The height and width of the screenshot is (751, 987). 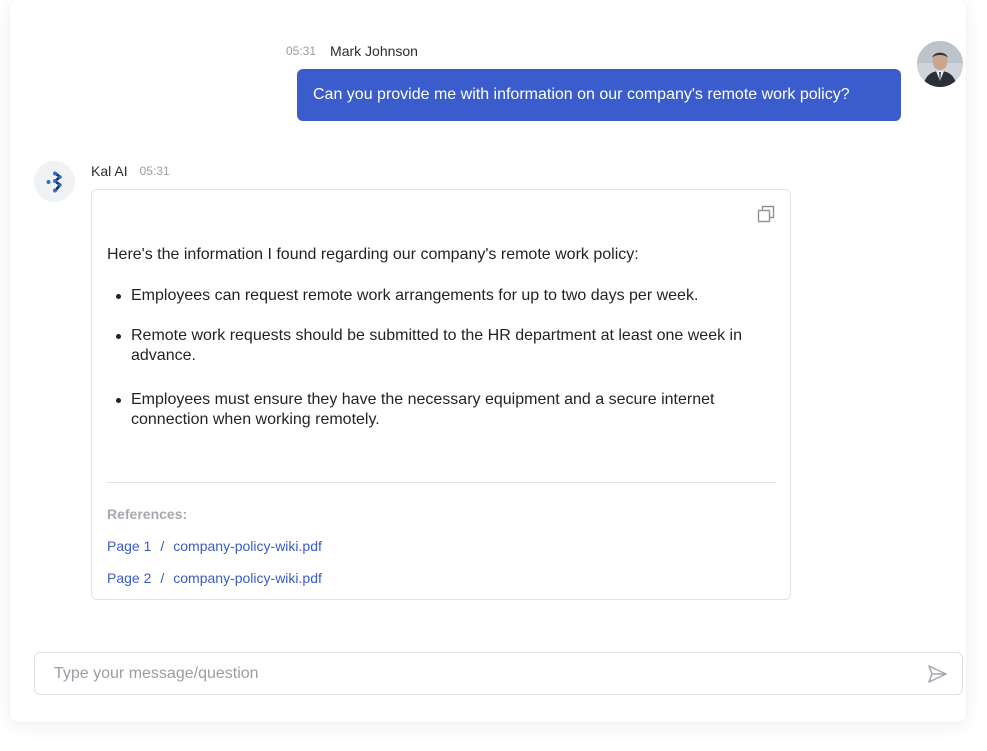 I want to click on user-avatar-icon, so click(x=940, y=64).